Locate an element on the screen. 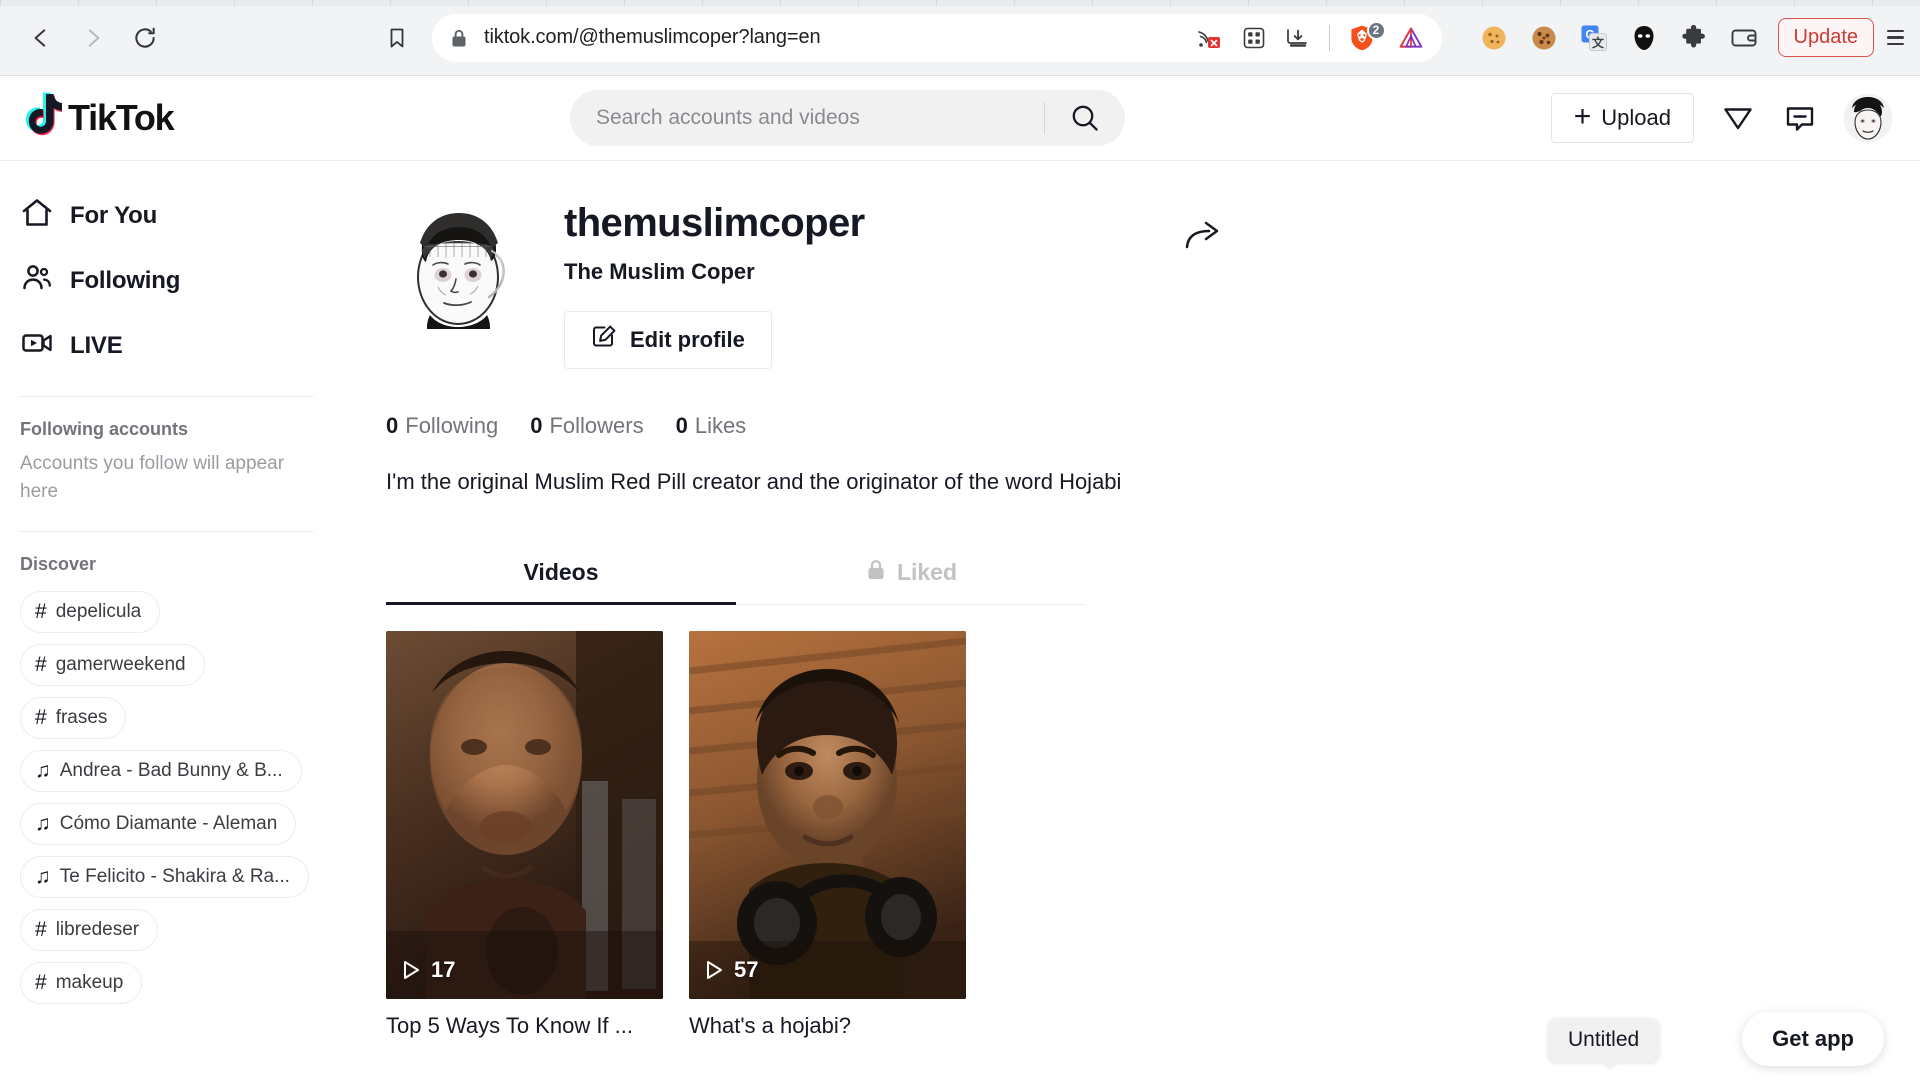 Image resolution: width=1920 pixels, height=1080 pixels. tab-liked: Liked is located at coordinates (911, 574).